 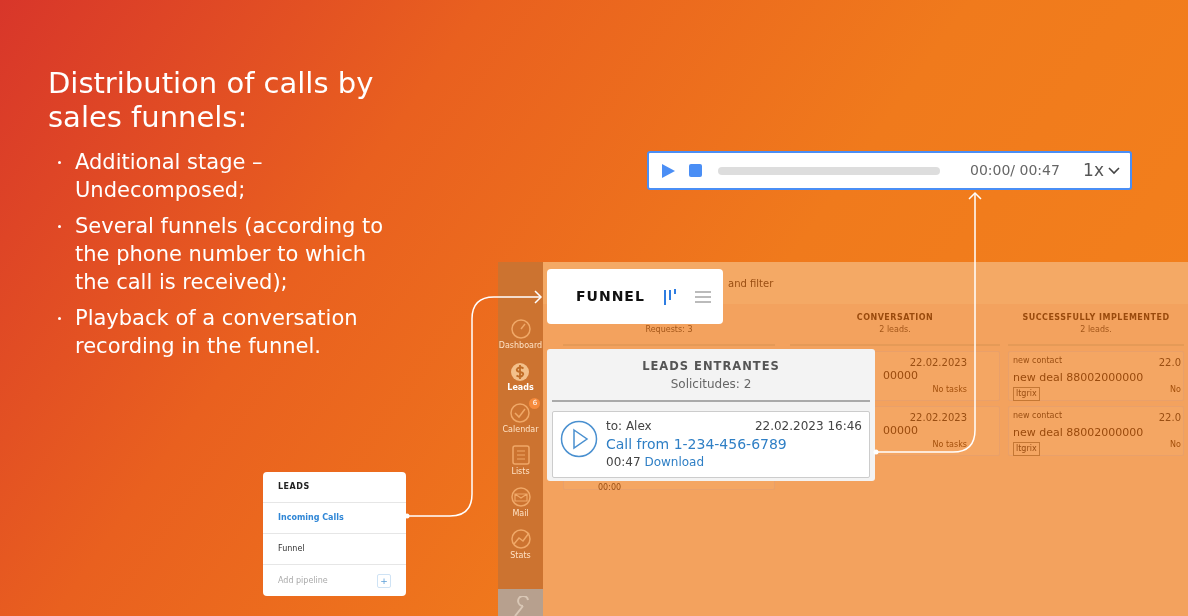 I want to click on tools-tab, so click(x=520, y=602).